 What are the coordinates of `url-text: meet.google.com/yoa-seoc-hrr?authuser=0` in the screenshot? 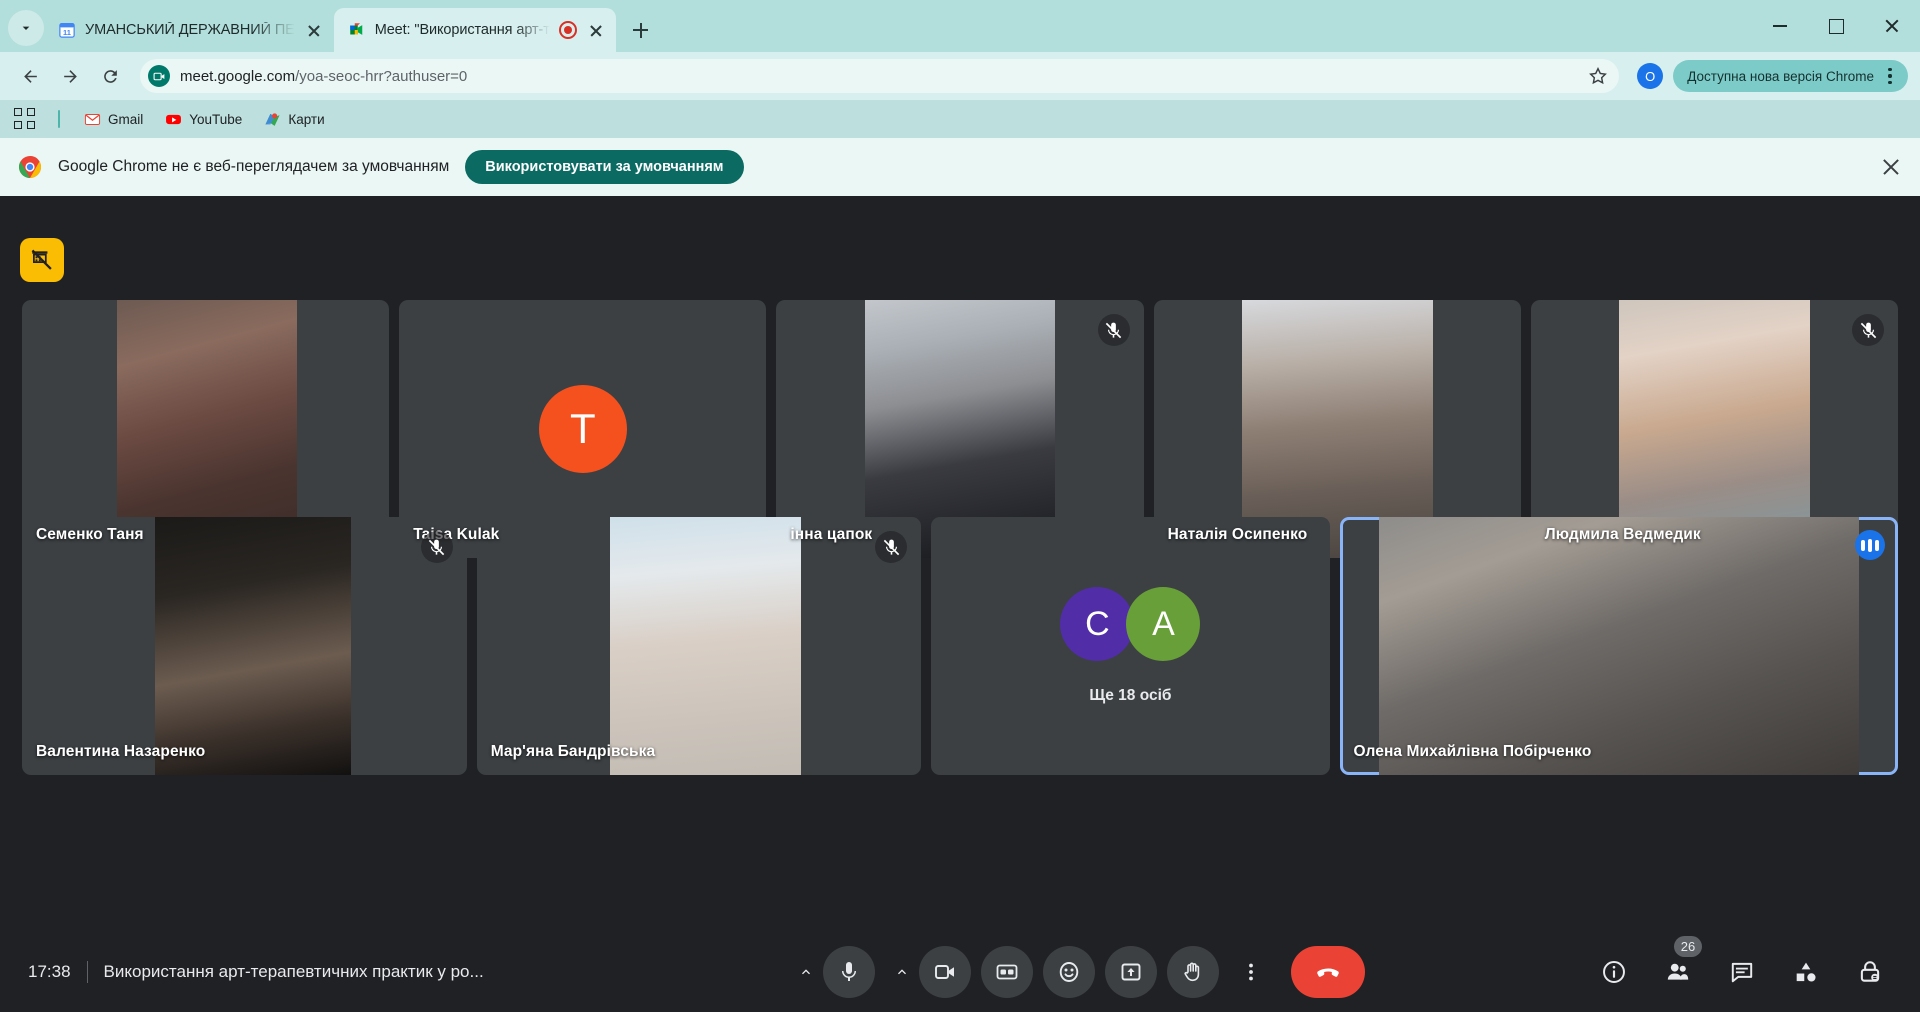 It's located at (324, 76).